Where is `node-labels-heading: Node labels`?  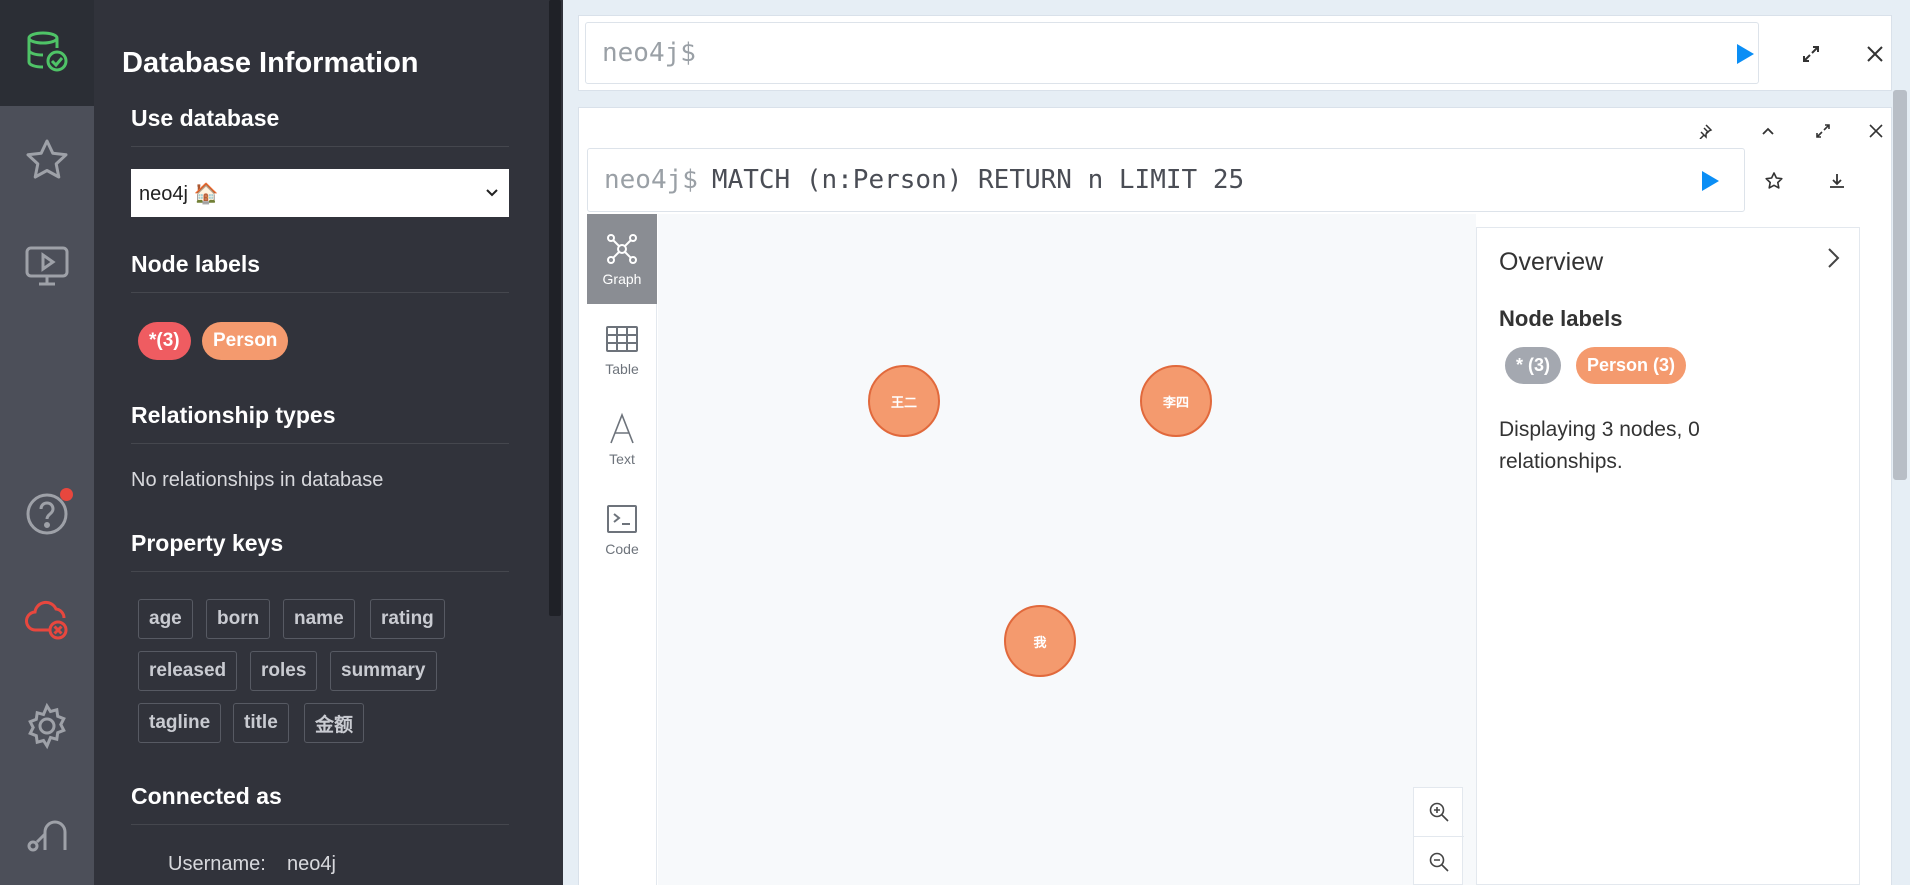
node-labels-heading: Node labels is located at coordinates (320, 272).